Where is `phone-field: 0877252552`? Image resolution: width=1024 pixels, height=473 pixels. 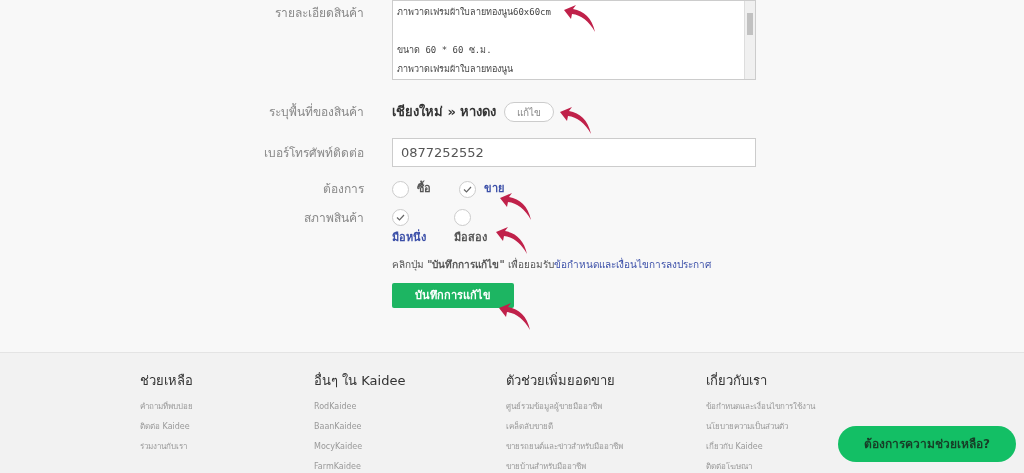 phone-field: 0877252552 is located at coordinates (574, 152).